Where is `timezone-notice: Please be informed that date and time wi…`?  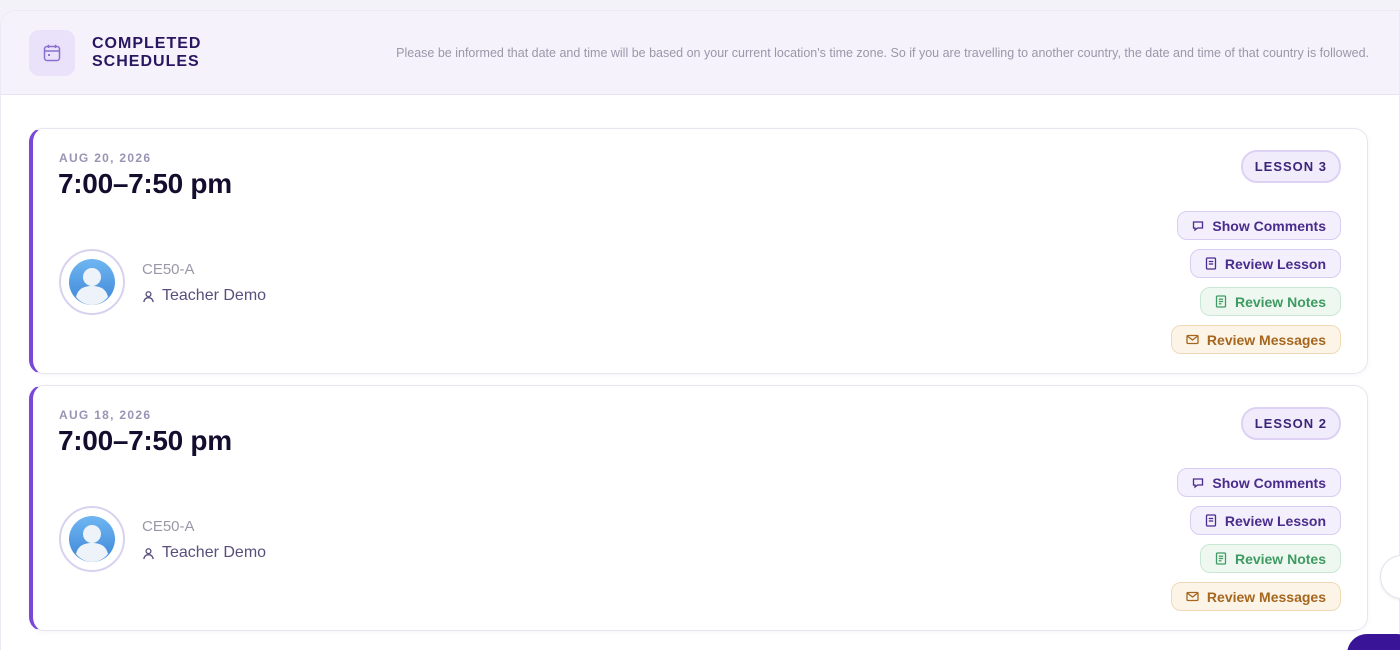
timezone-notice: Please be informed that date and time wi… is located at coordinates (882, 52).